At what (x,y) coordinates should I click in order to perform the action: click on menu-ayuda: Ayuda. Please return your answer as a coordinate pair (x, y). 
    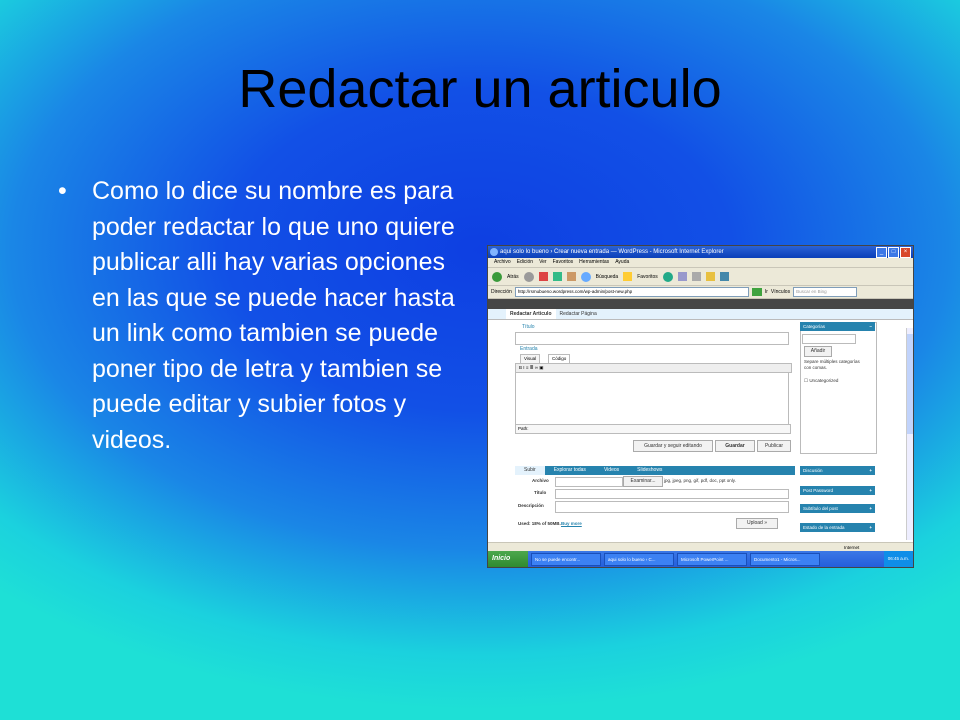
    Looking at the image, I should click on (622, 262).